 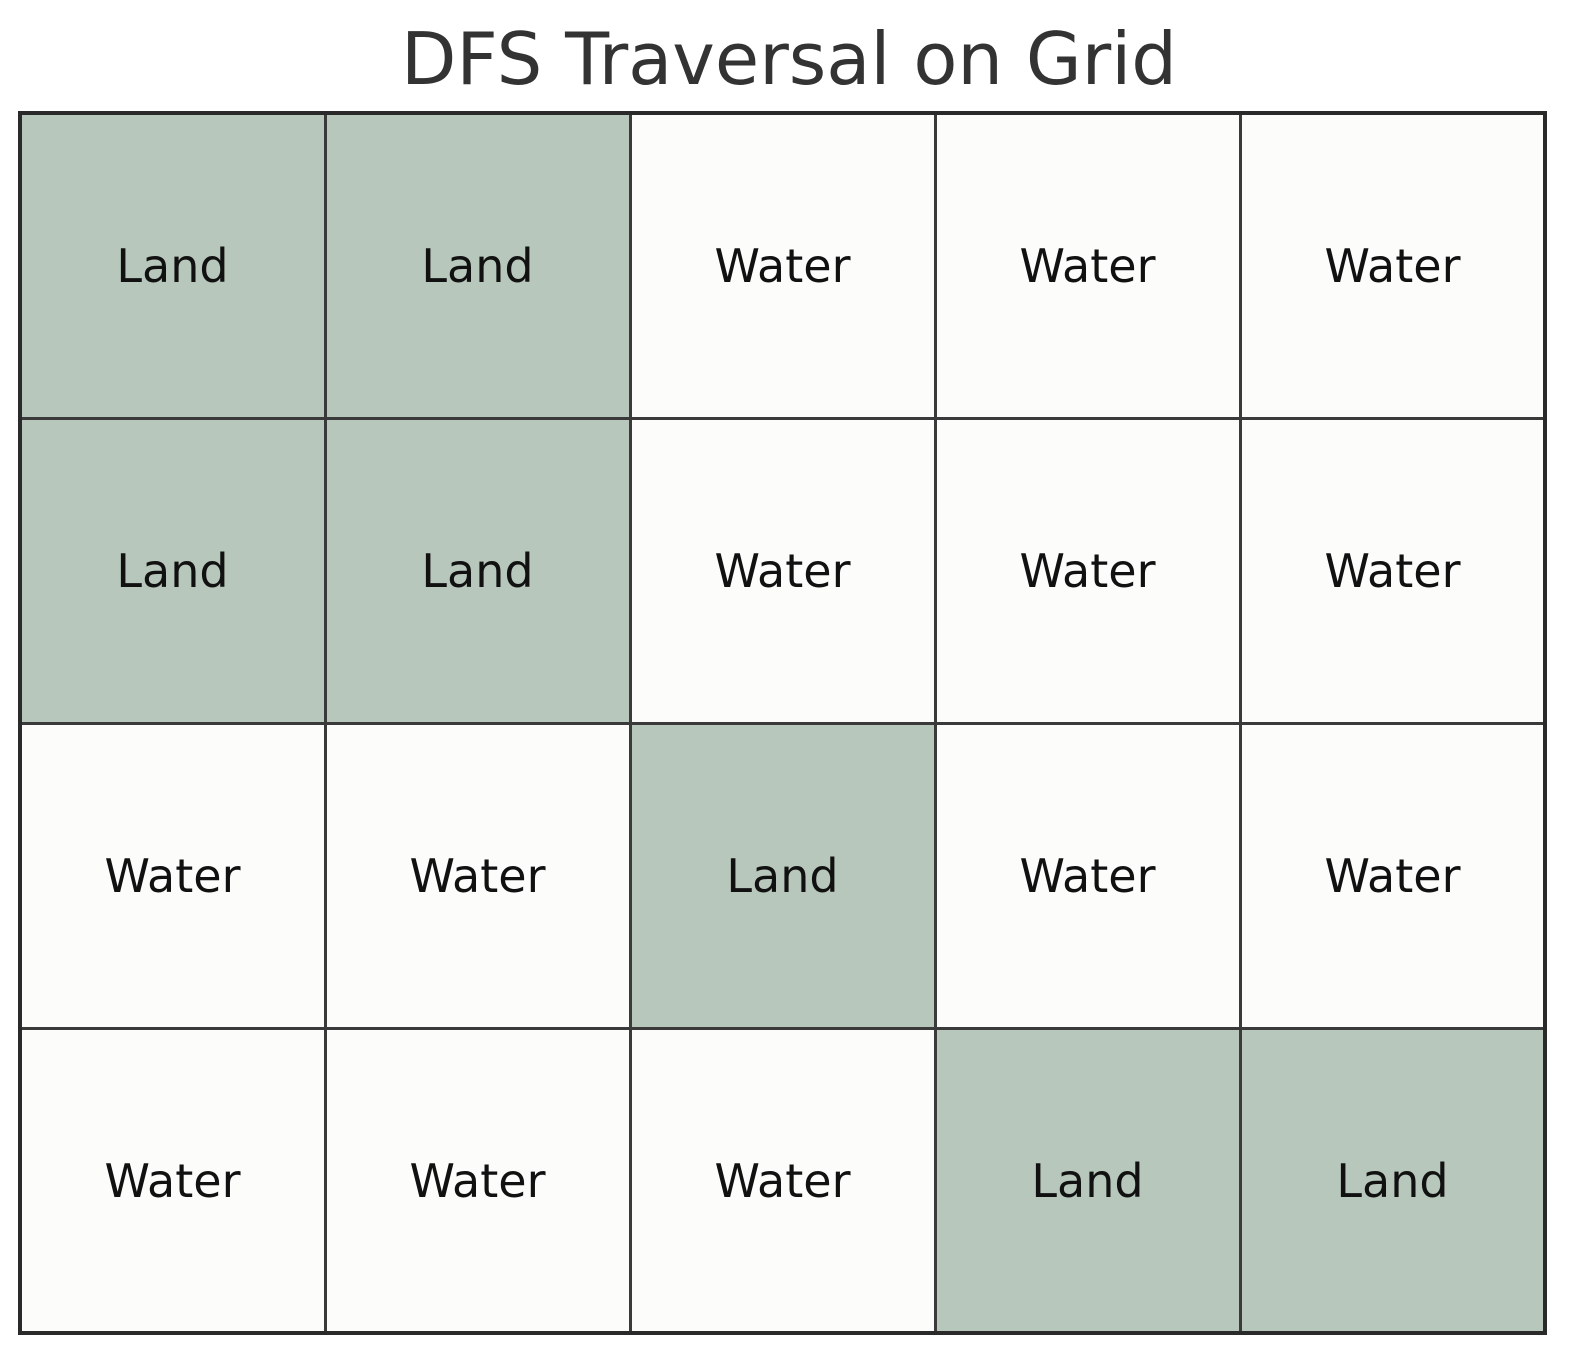 What do you see at coordinates (477, 1180) in the screenshot?
I see `grid-cell-3-1: Water` at bounding box center [477, 1180].